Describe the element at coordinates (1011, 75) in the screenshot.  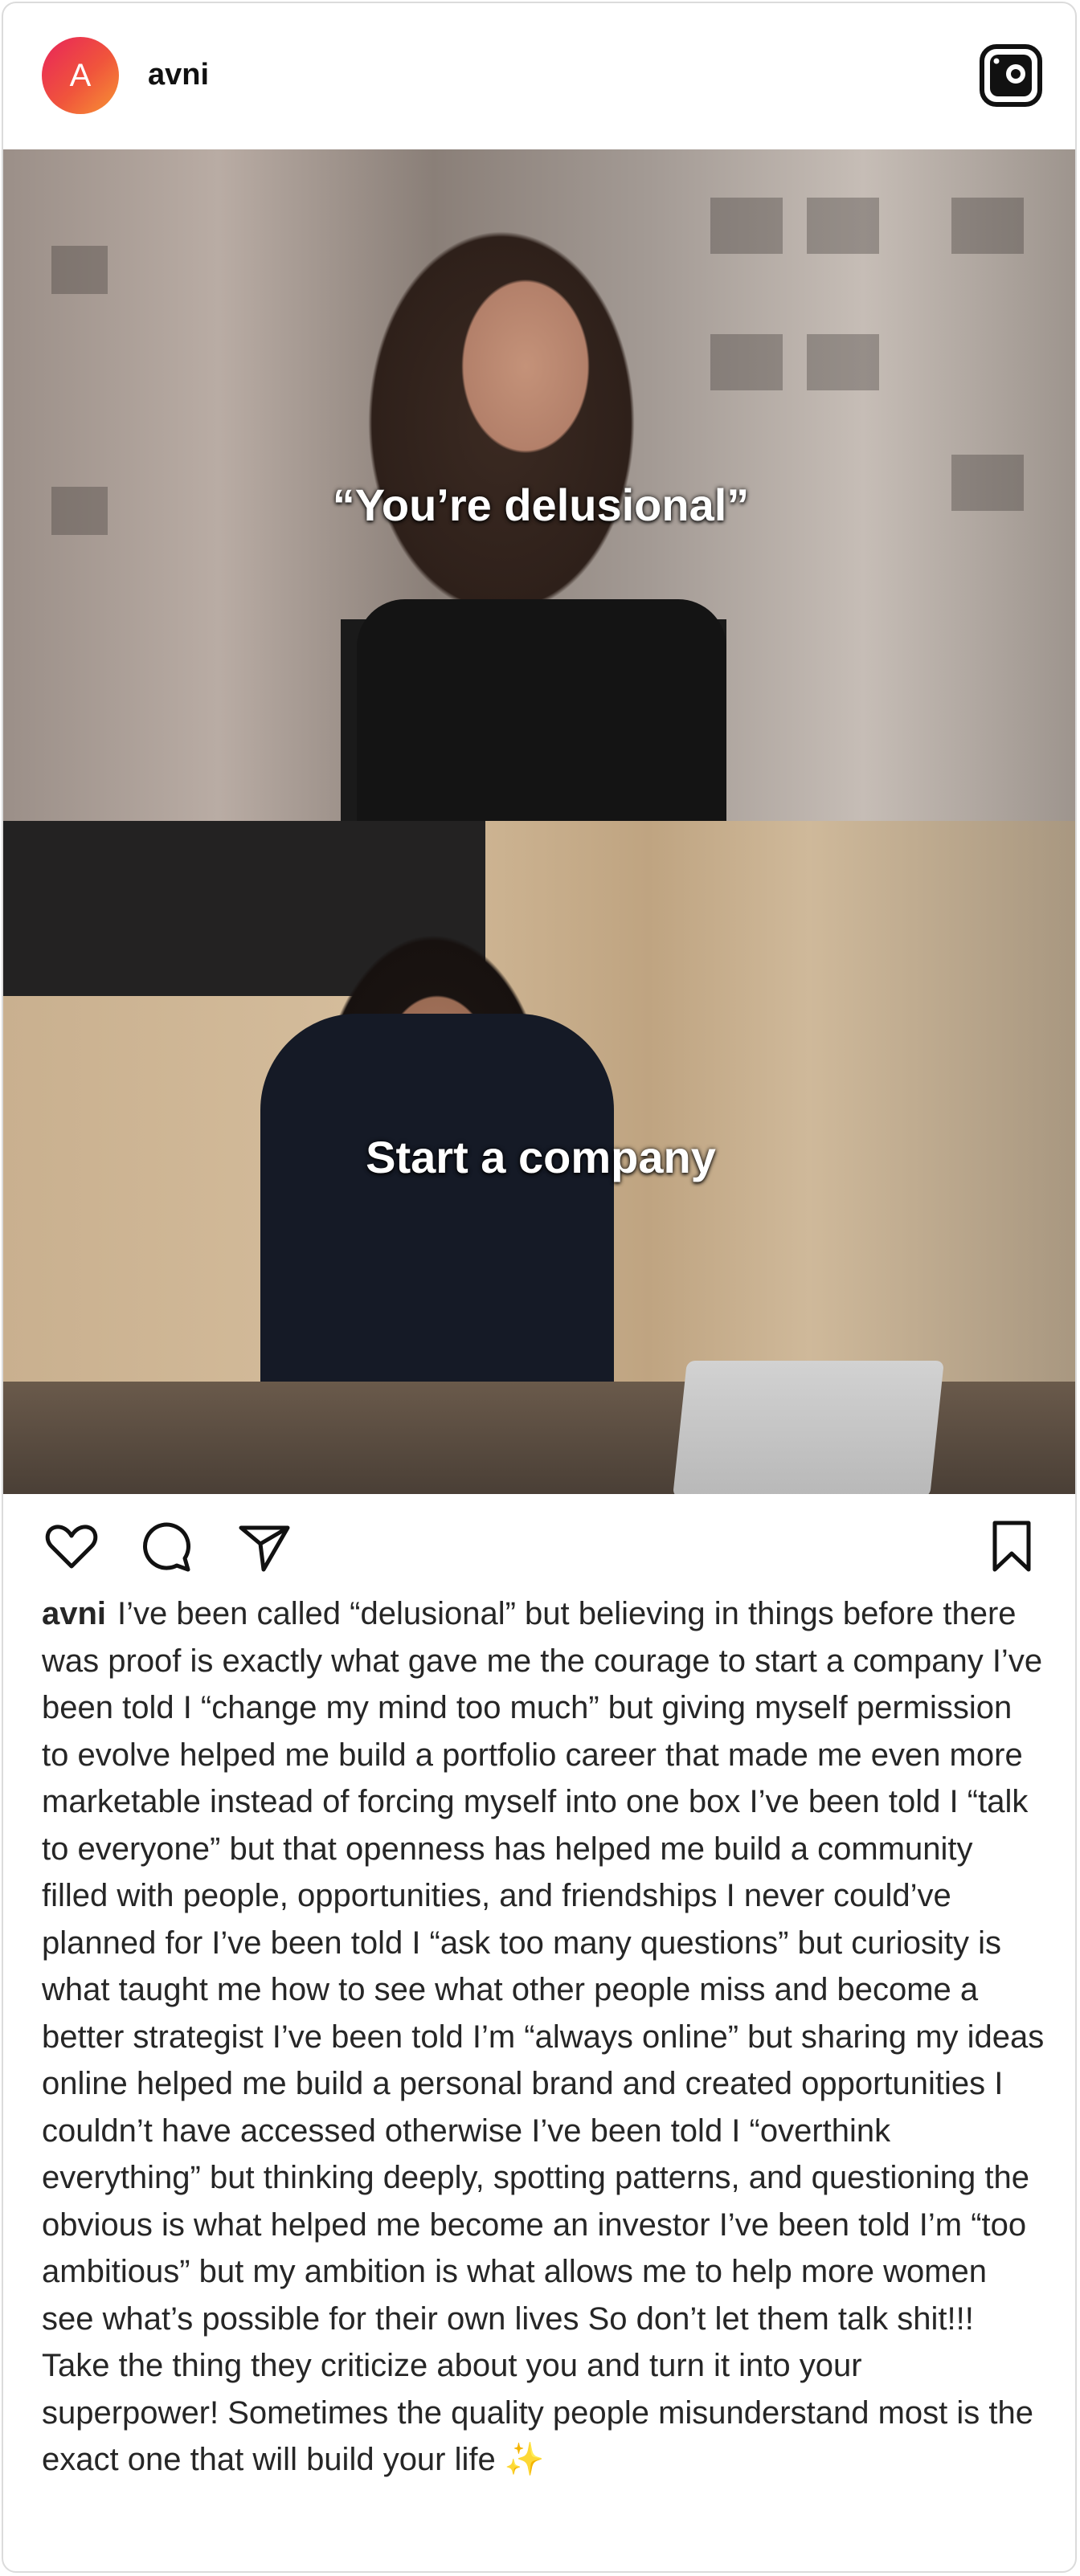
I see `instagram-logo-icon` at that location.